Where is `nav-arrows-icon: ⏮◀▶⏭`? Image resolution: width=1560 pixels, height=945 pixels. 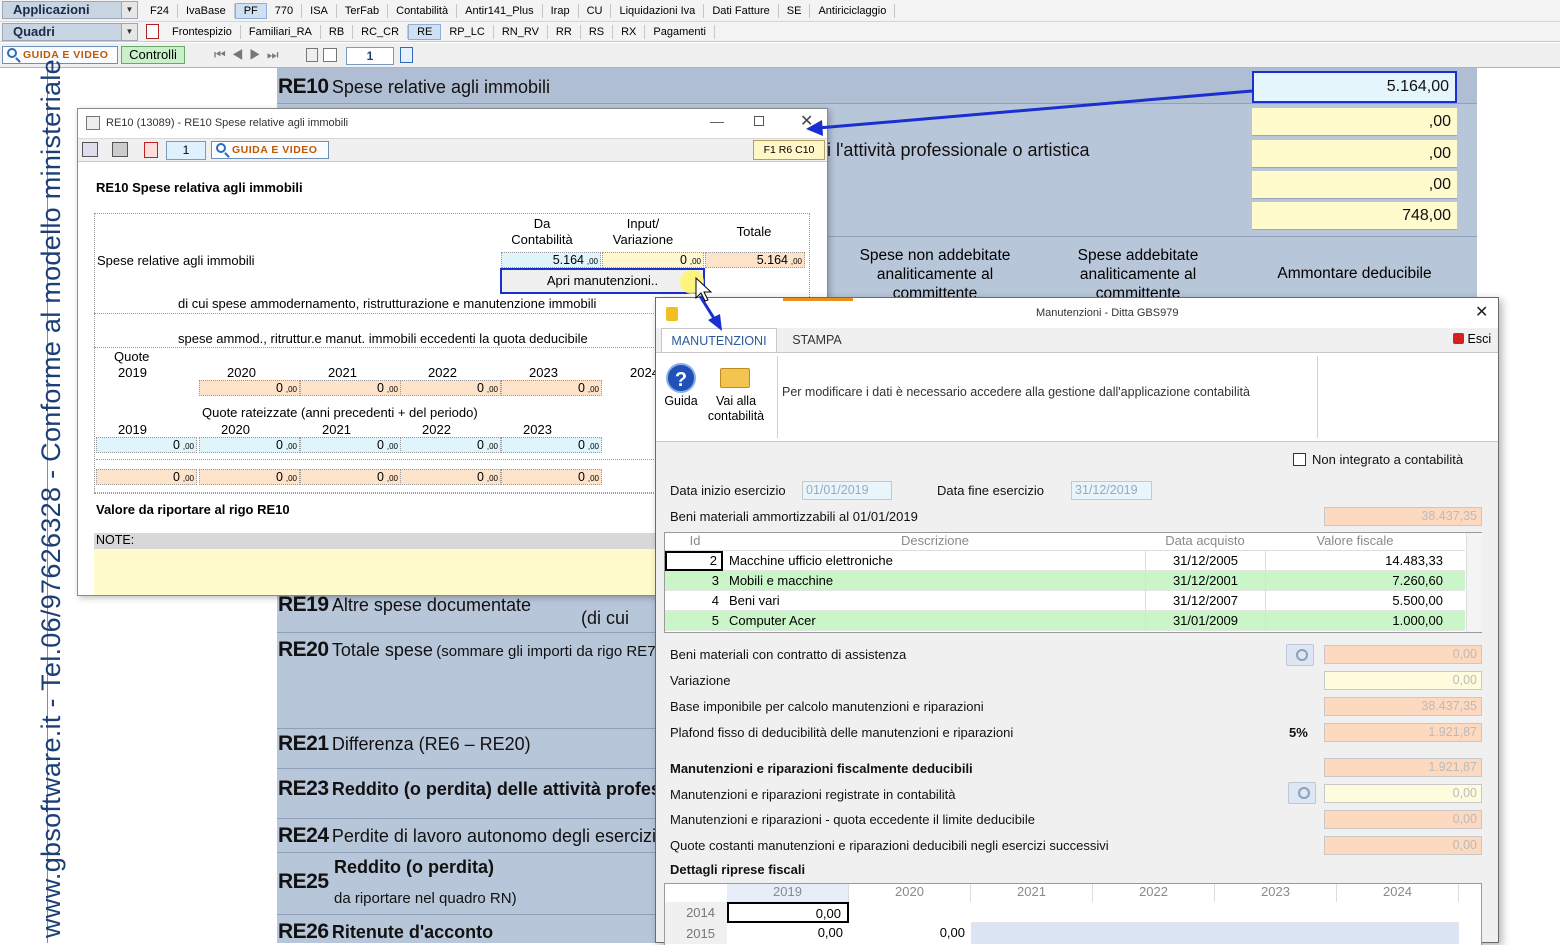
nav-arrows-icon: ⏮◀▶⏭ is located at coordinates (249, 55).